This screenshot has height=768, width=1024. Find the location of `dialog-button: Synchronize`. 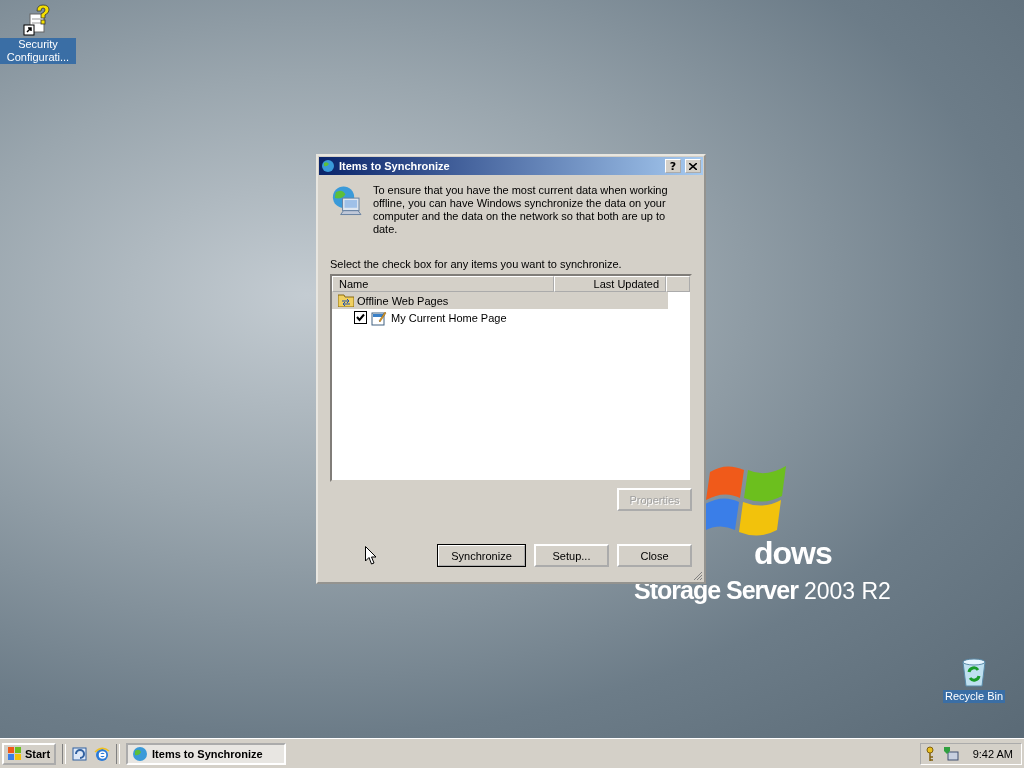

dialog-button: Synchronize is located at coordinates (481, 555).